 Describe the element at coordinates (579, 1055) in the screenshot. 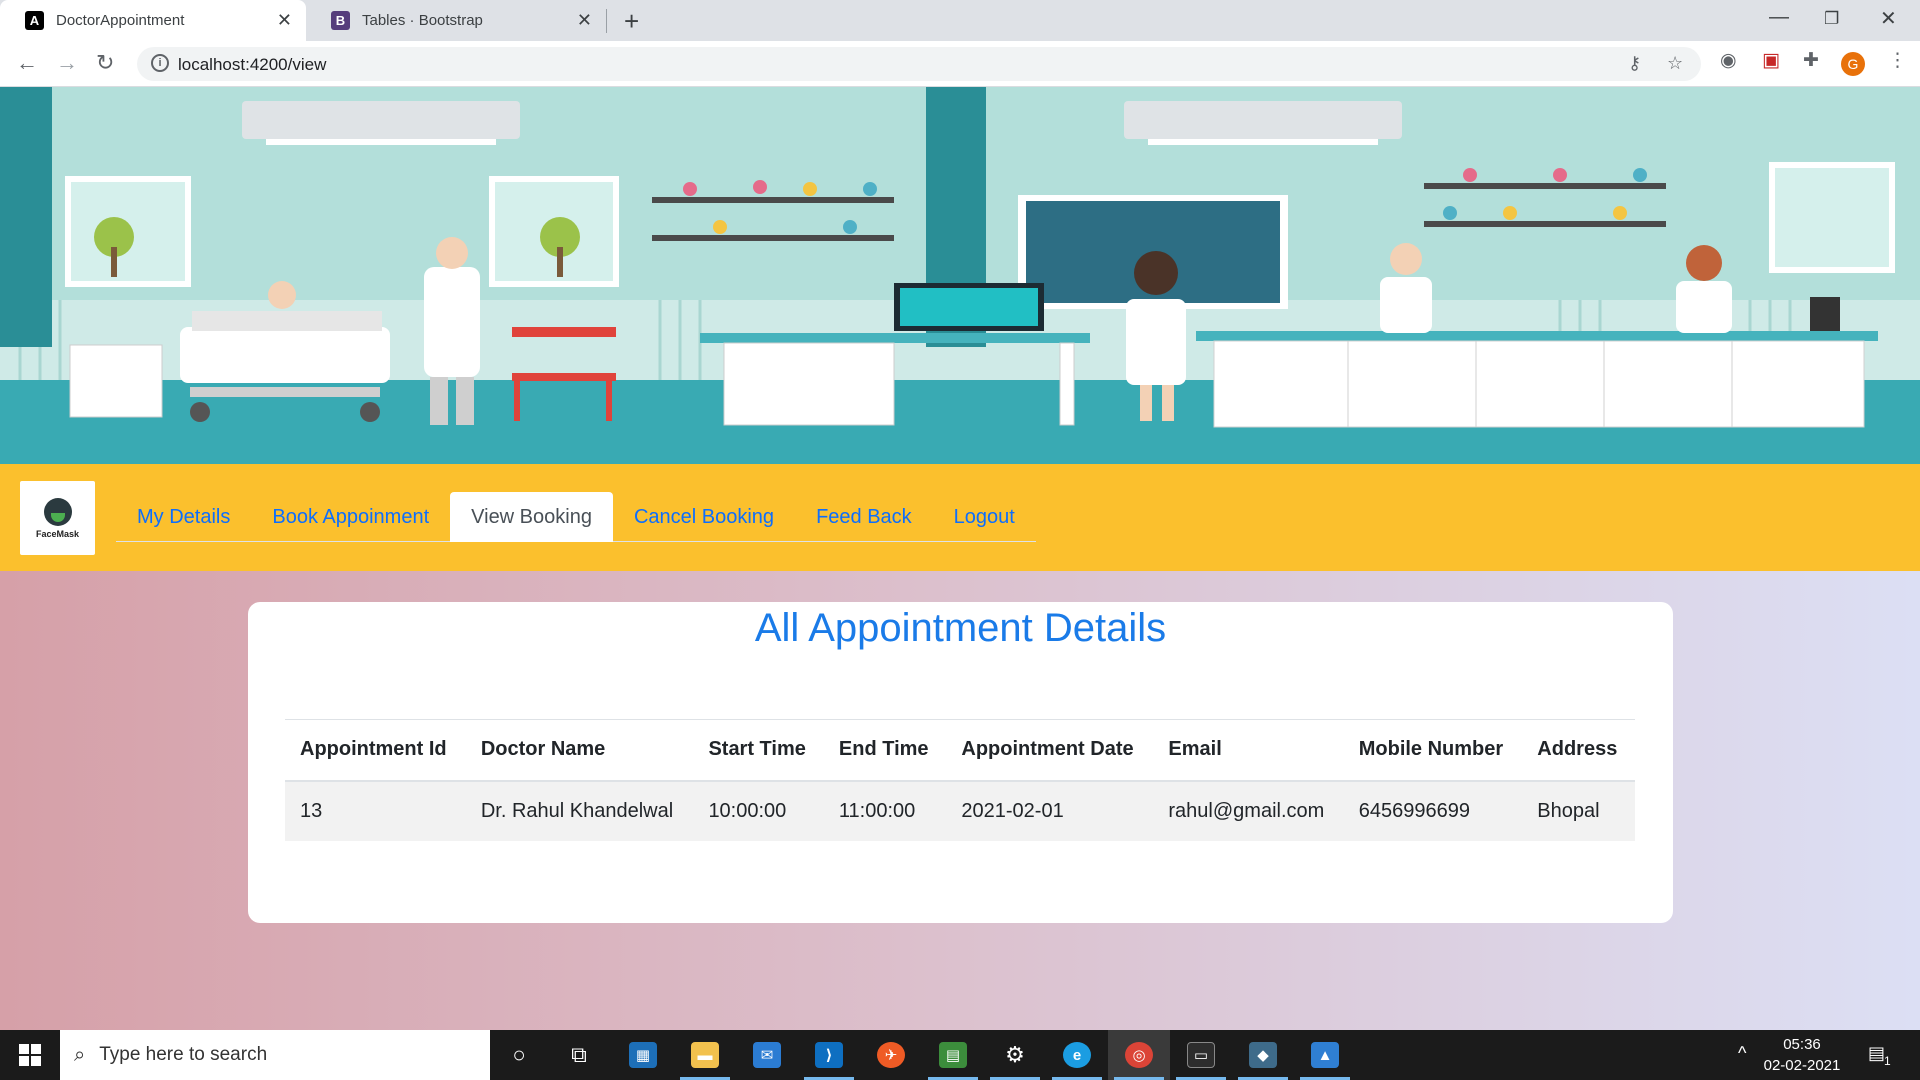

I see `task-view-icon: ⧉` at that location.